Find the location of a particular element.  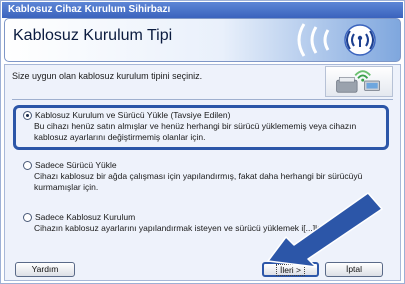

radio-install-wireless-and-driver is located at coordinates (27, 115).